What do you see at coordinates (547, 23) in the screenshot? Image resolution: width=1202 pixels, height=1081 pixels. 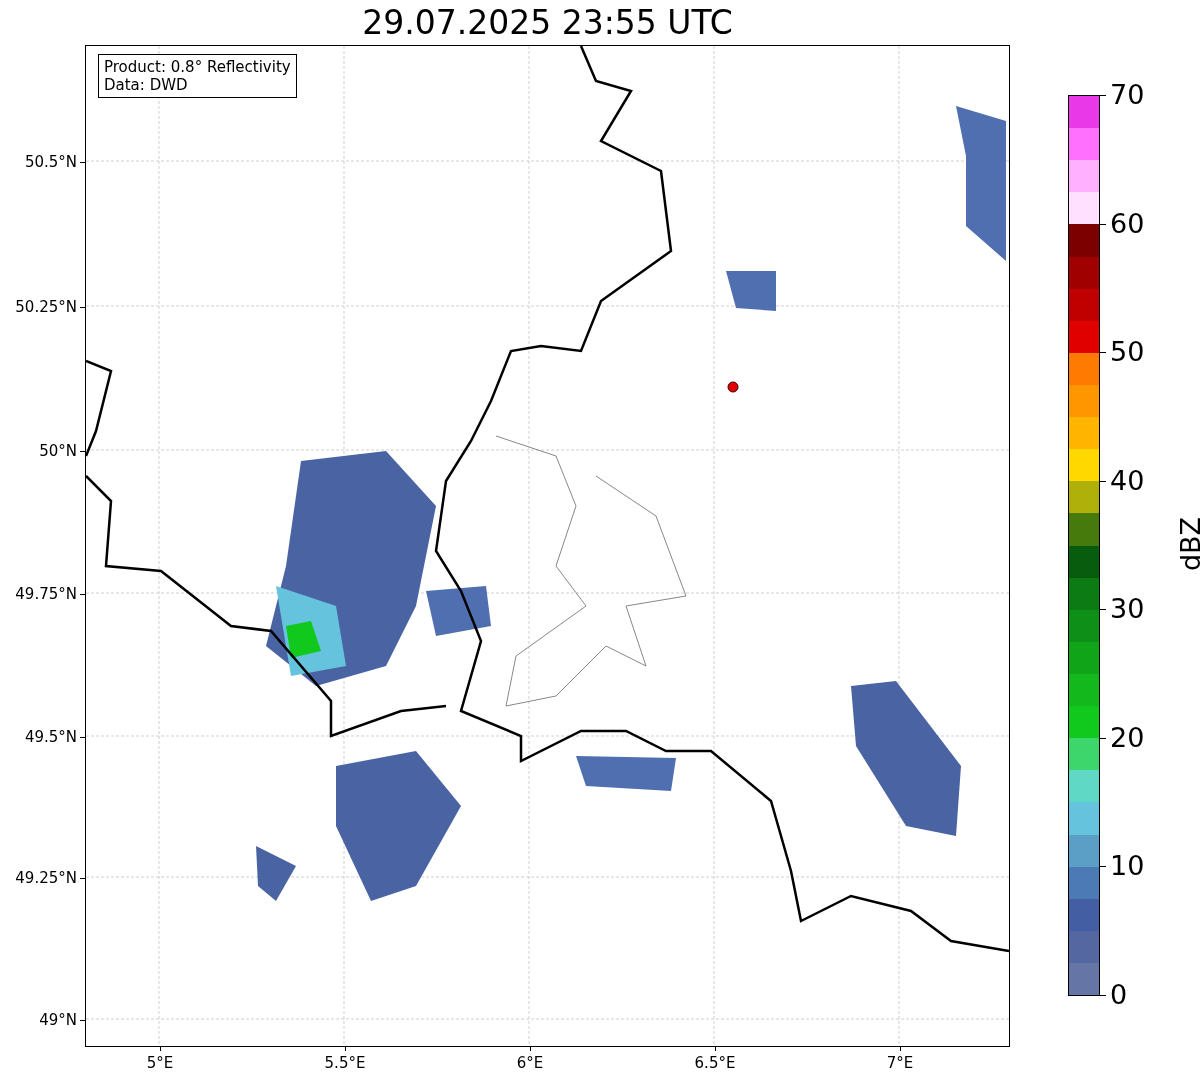 I see `plot-title: 29.07.2025 23:55 UTC` at bounding box center [547, 23].